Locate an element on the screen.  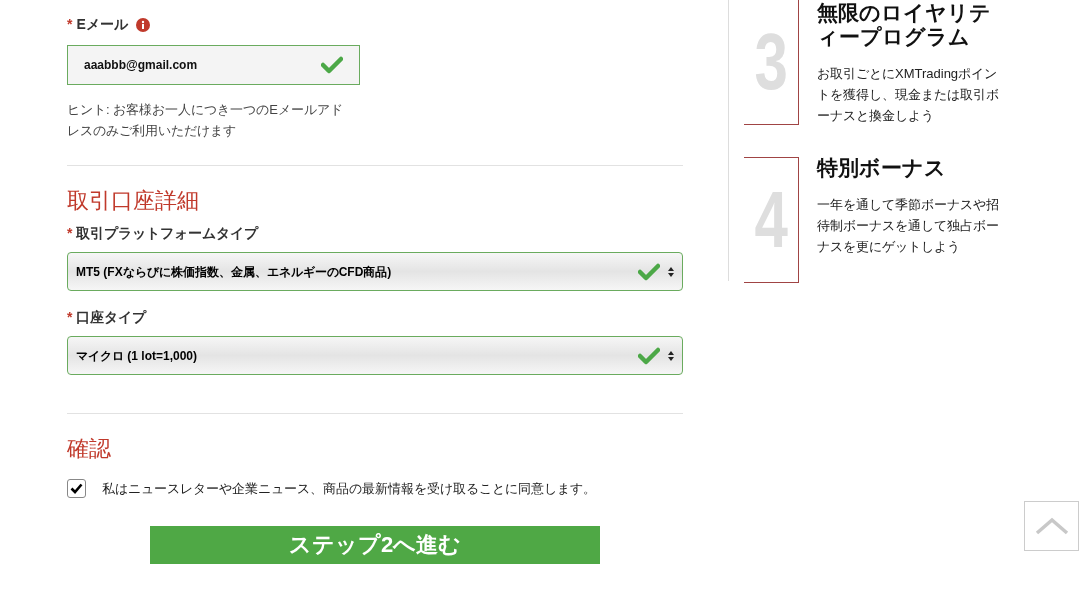
section-title: 取引口座詳細 is located at coordinates (133, 201).